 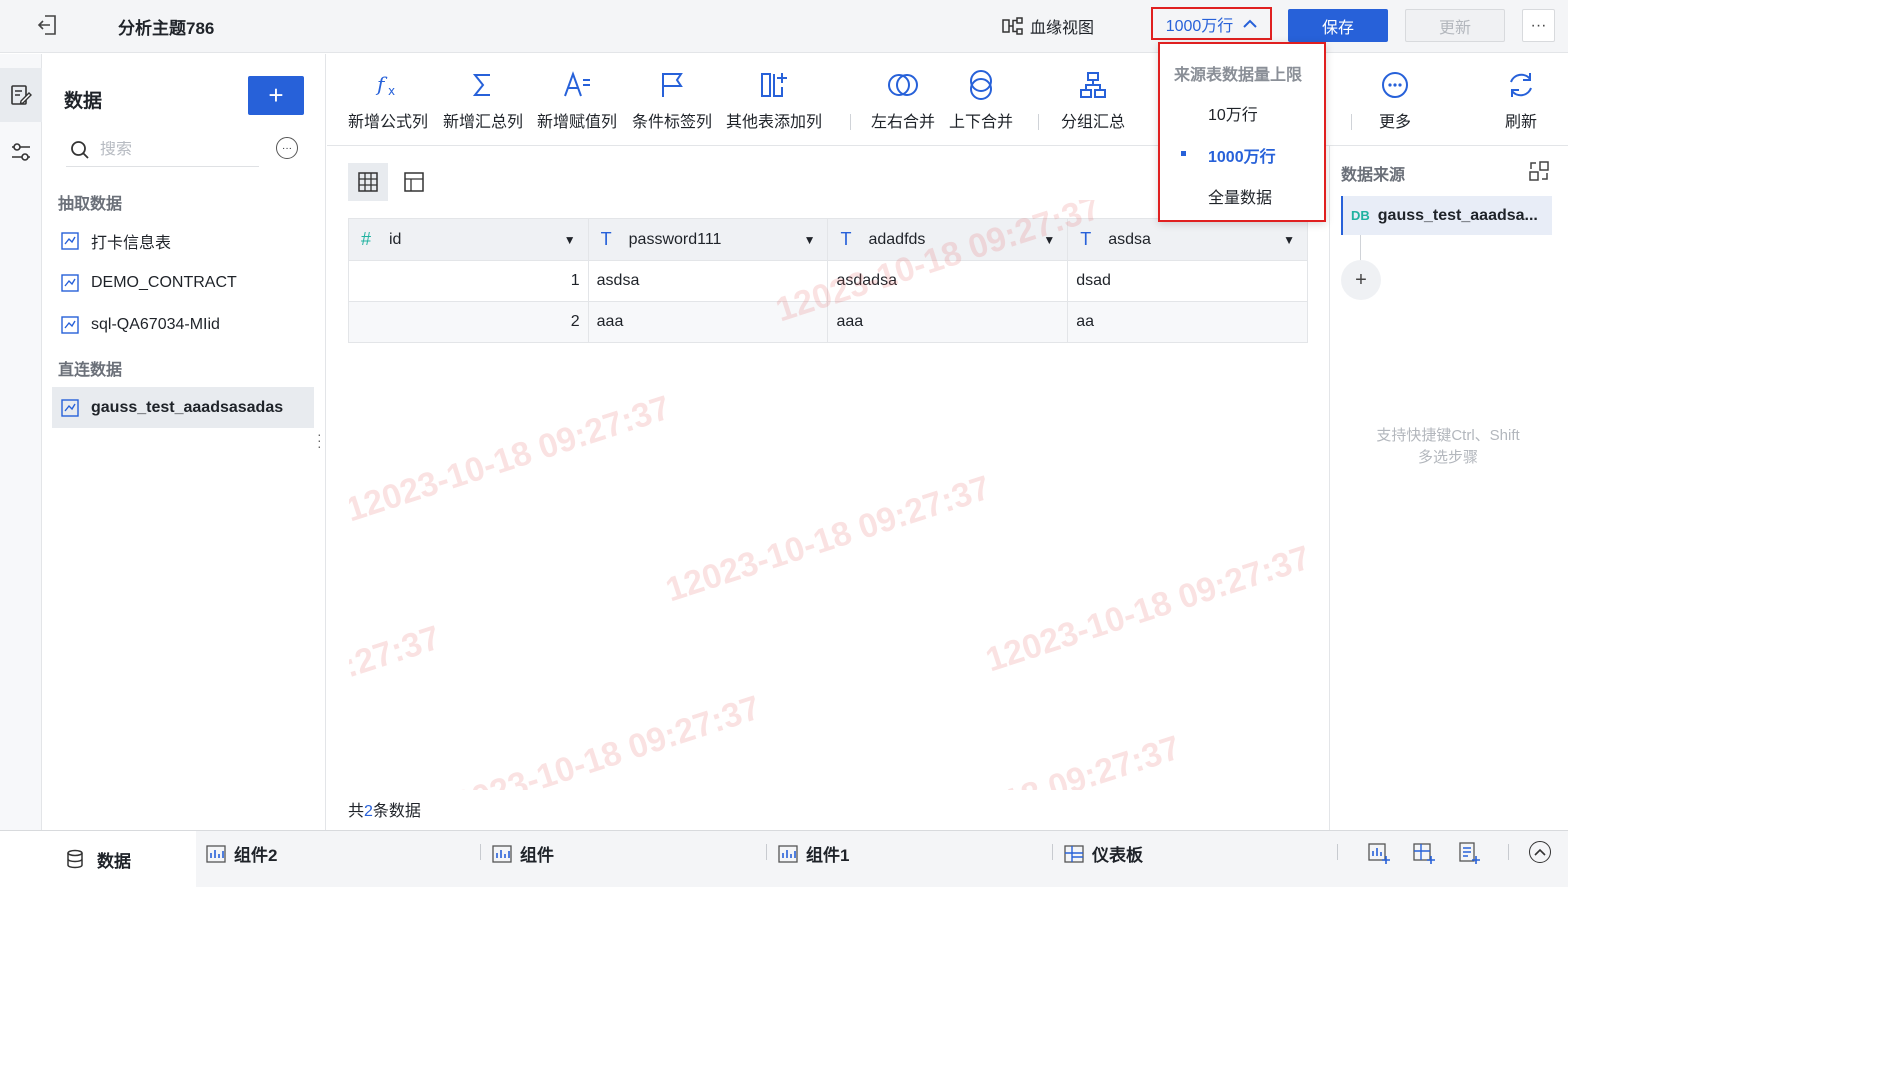 What do you see at coordinates (1395, 100) in the screenshot?
I see `more-tools-button: 更多` at bounding box center [1395, 100].